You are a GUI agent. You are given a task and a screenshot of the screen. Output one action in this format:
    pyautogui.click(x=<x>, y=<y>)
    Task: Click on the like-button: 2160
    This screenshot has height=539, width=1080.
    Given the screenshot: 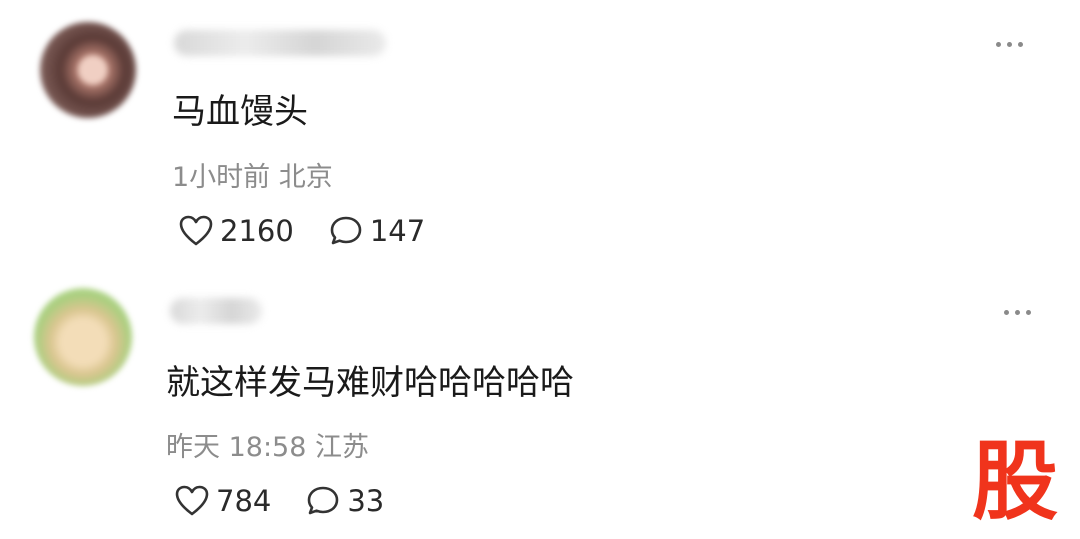 What is the action you would take?
    pyautogui.click(x=236, y=231)
    